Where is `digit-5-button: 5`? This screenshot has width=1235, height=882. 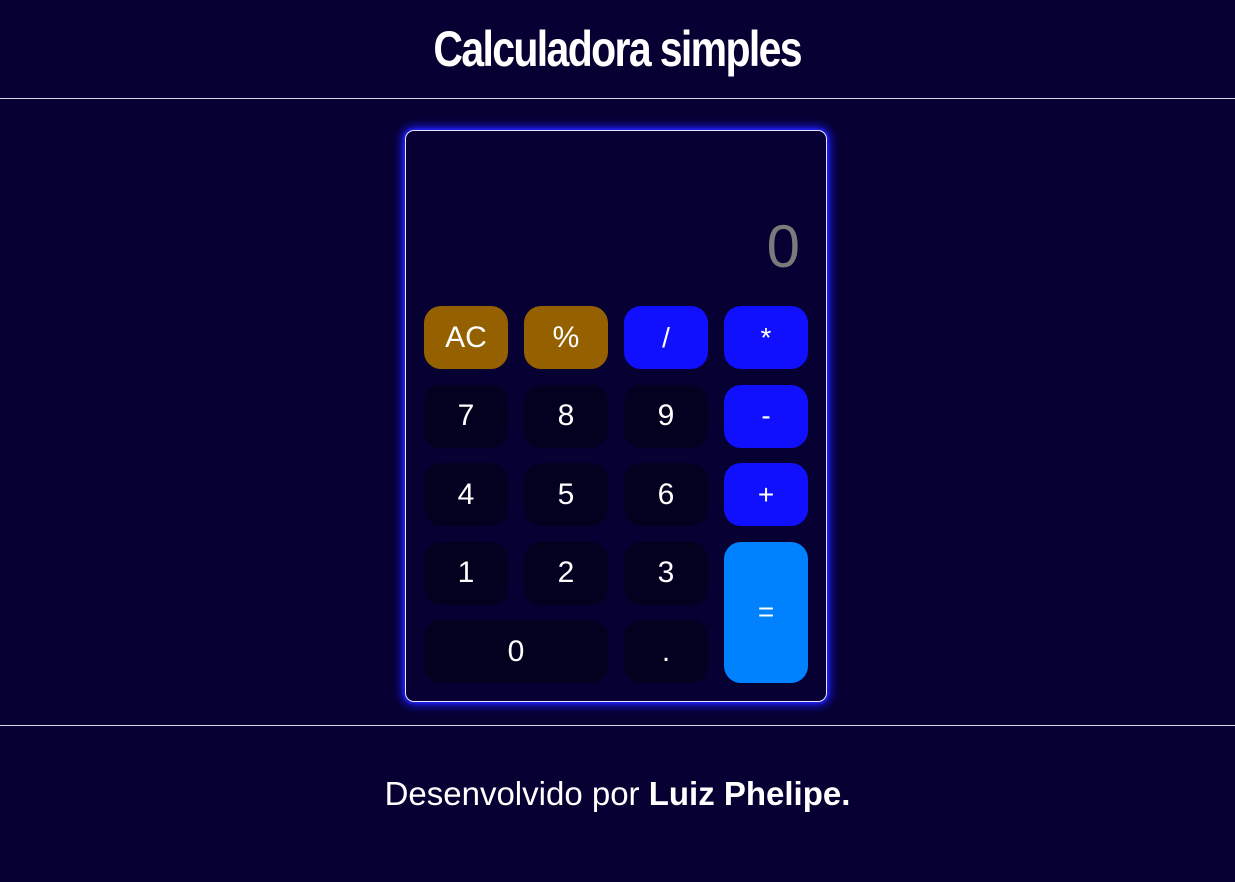
digit-5-button: 5 is located at coordinates (566, 494).